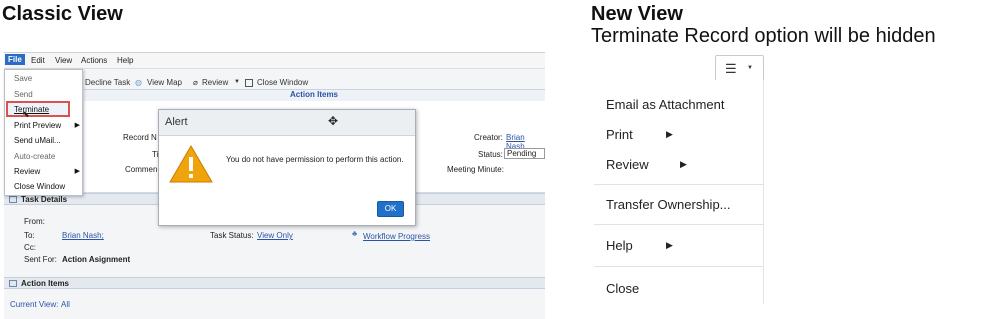  What do you see at coordinates (38, 60) in the screenshot?
I see `menu-edit: Edit` at bounding box center [38, 60].